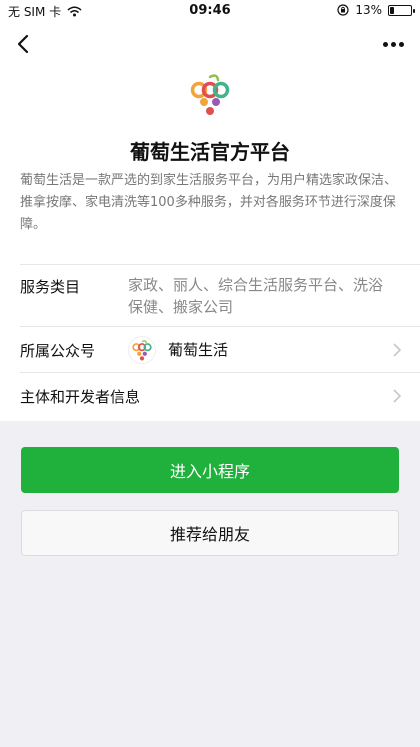 The height and width of the screenshot is (747, 420). I want to click on developer-info-row: 主体和开发者信息, so click(220, 396).